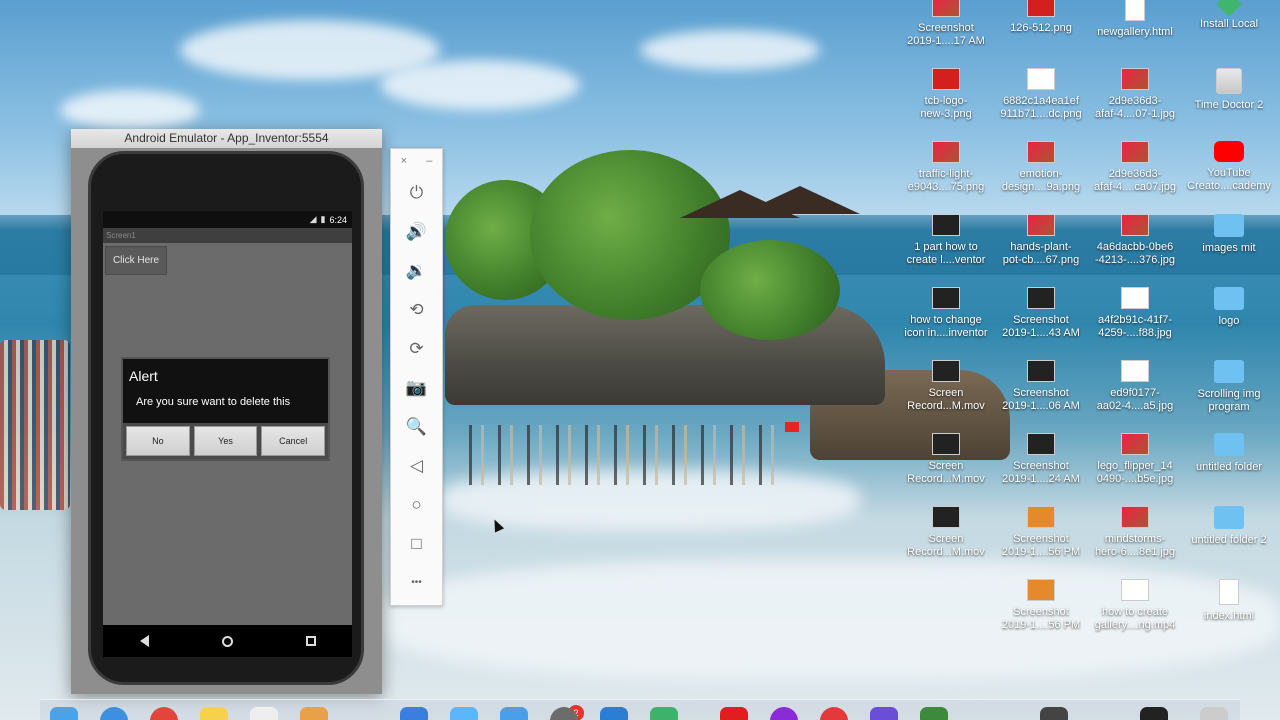 The height and width of the screenshot is (720, 1280). I want to click on desktop-icon-label: 1 part how to create l....ventor, so click(946, 253).